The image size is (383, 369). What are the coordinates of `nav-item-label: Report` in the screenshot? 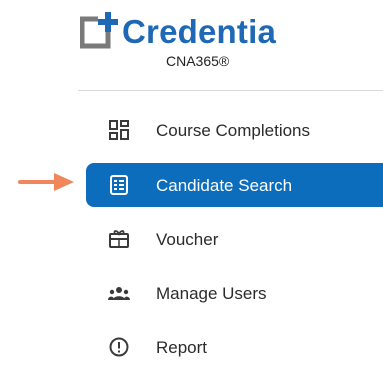 It's located at (182, 347).